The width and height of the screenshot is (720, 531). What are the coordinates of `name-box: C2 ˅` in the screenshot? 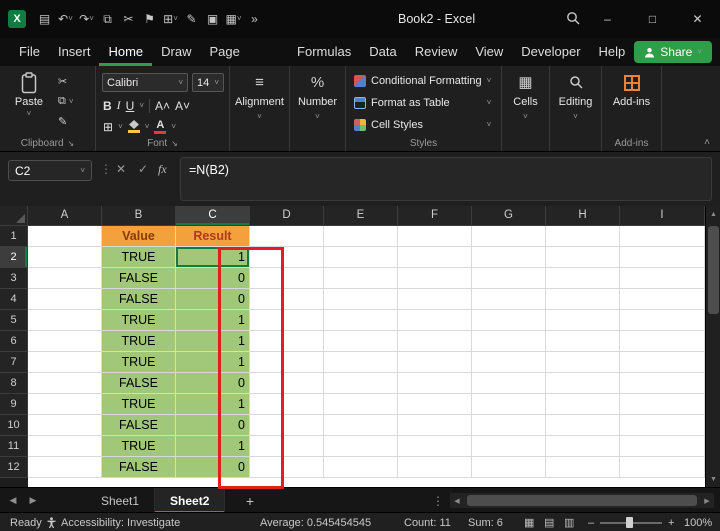 It's located at (50, 170).